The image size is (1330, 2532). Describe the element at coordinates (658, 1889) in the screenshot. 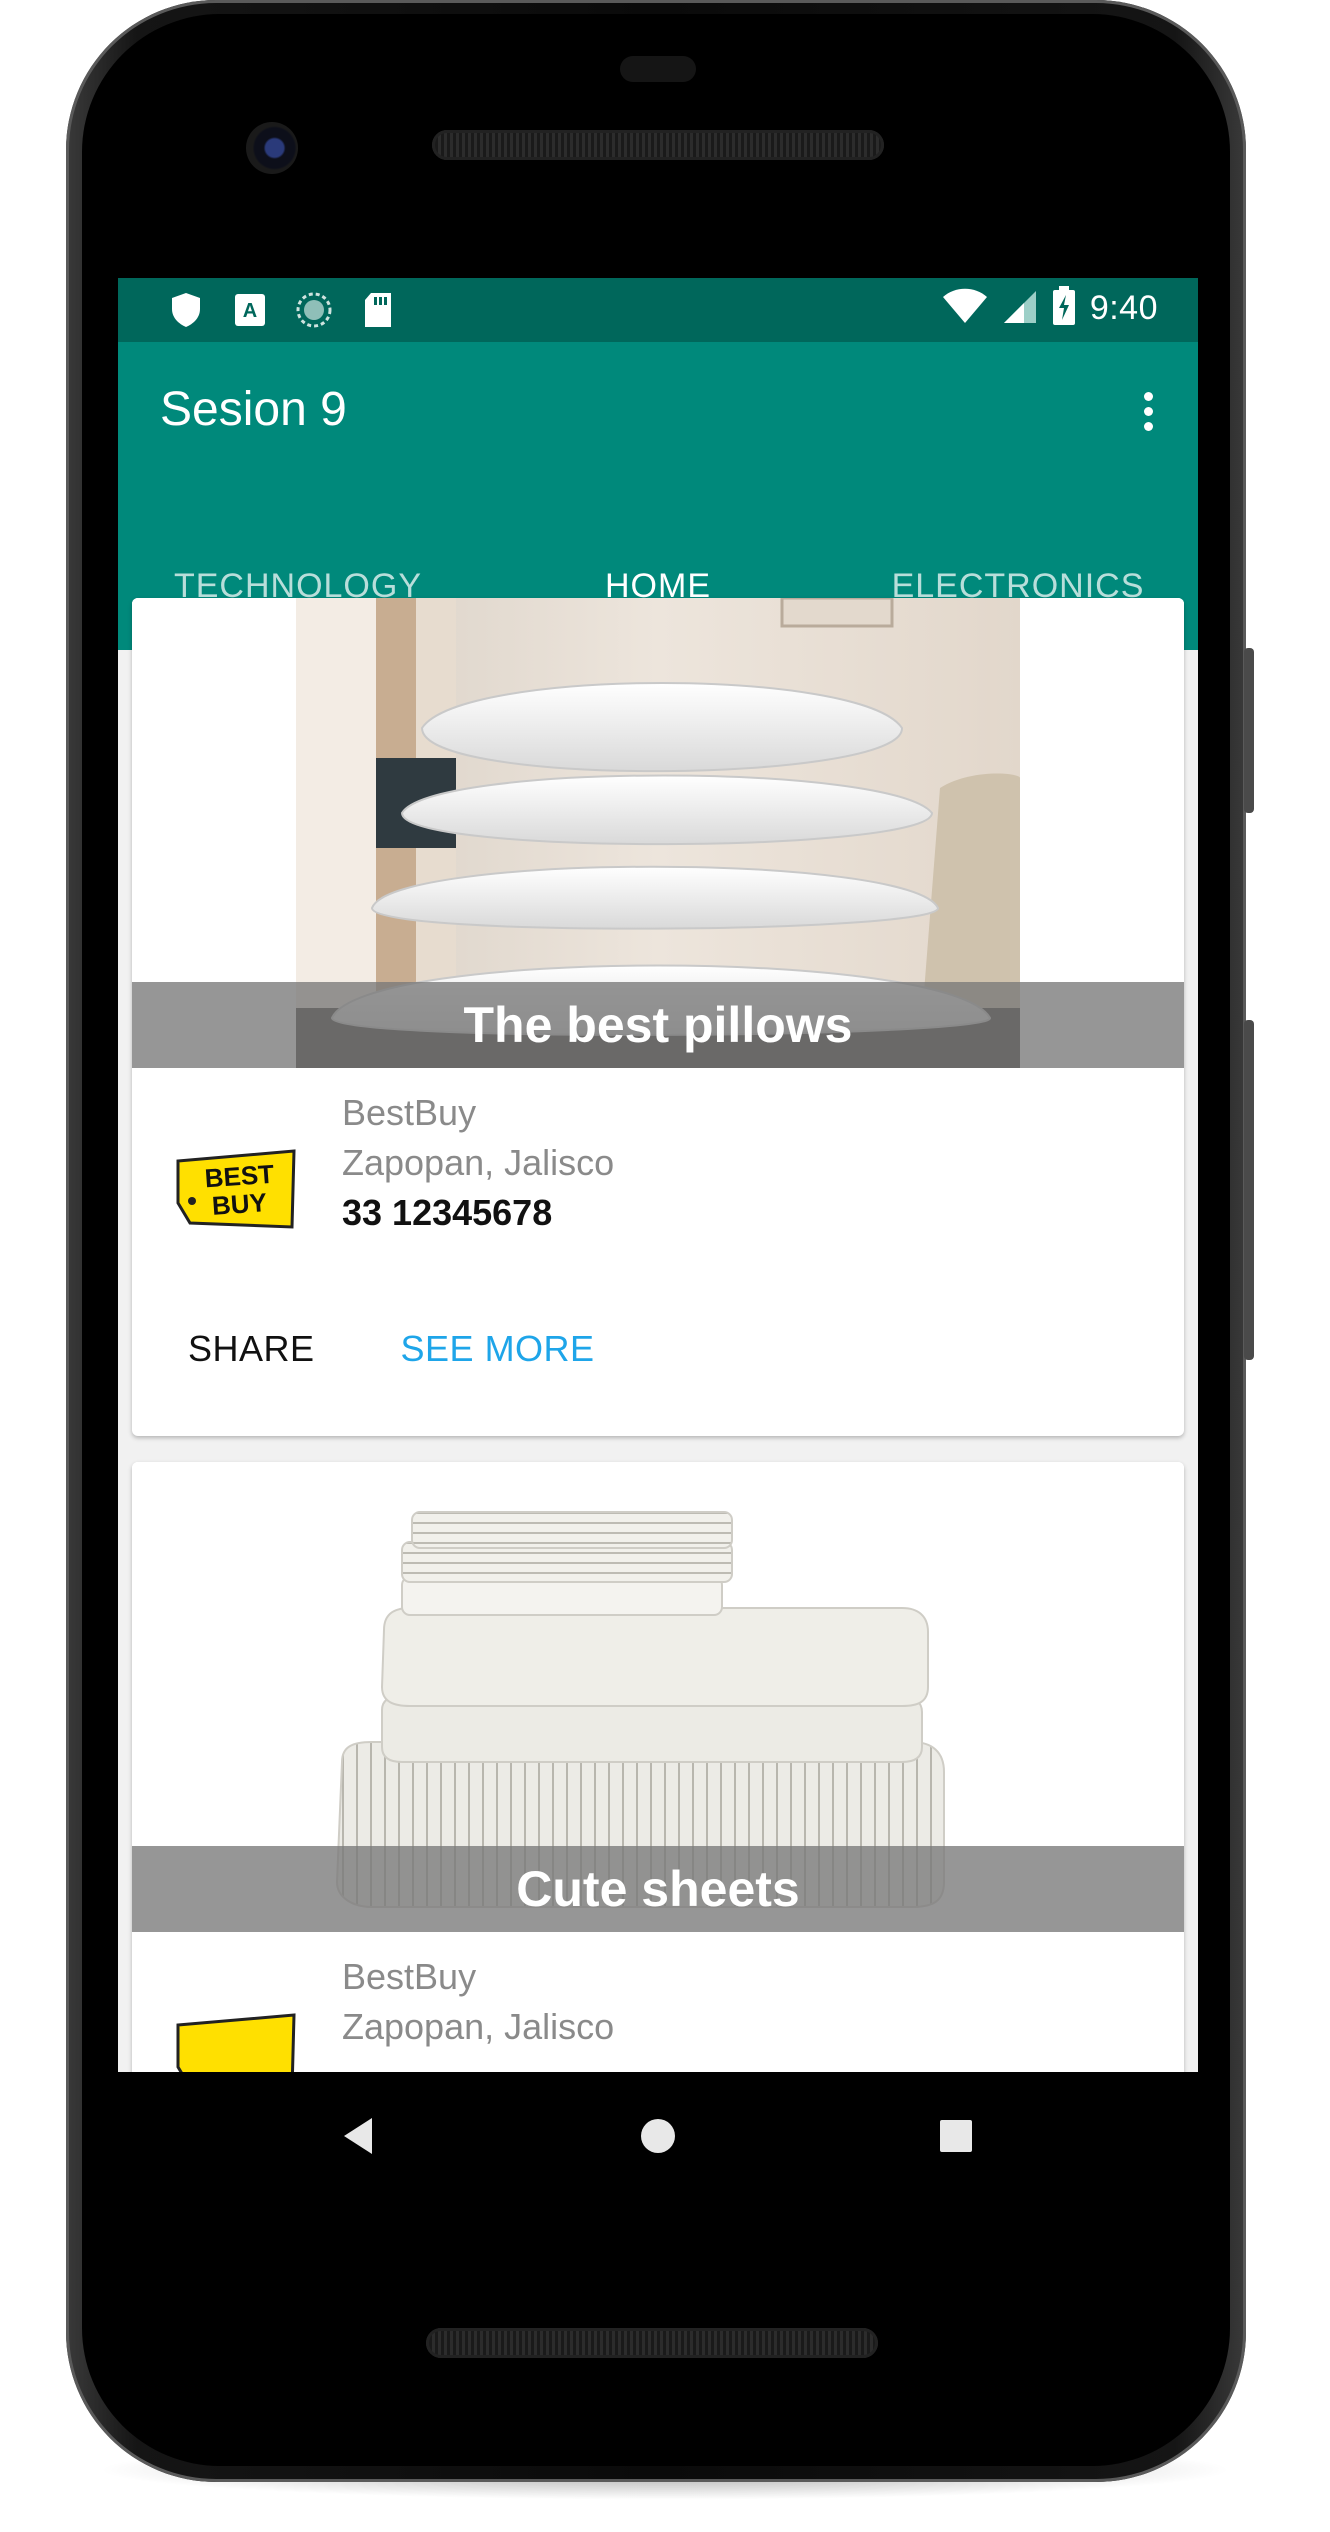

I see `card-caption: Cute sheets` at that location.